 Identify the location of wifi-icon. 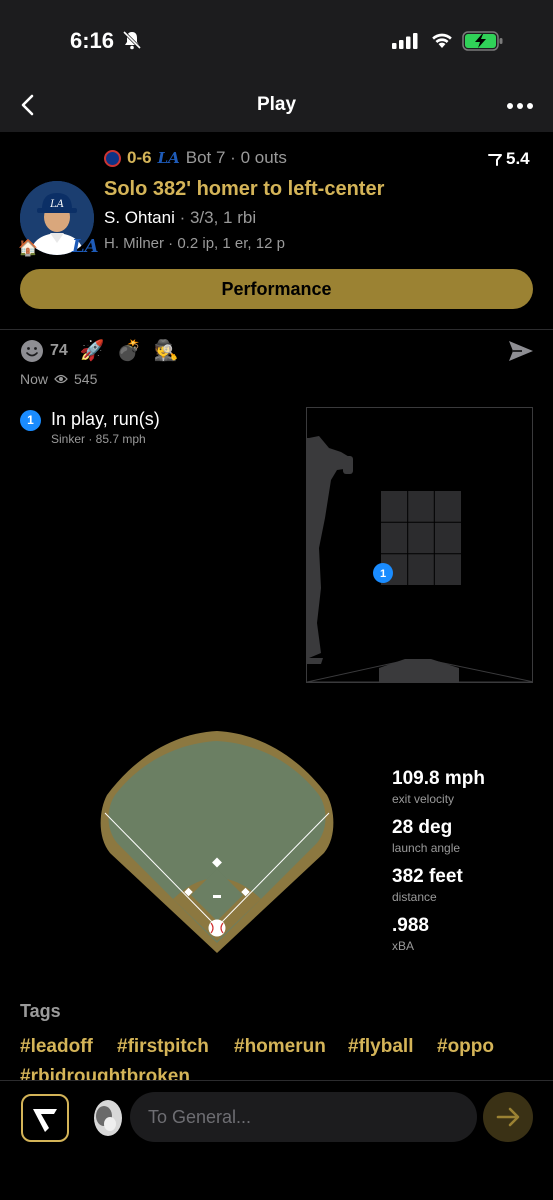
(442, 40).